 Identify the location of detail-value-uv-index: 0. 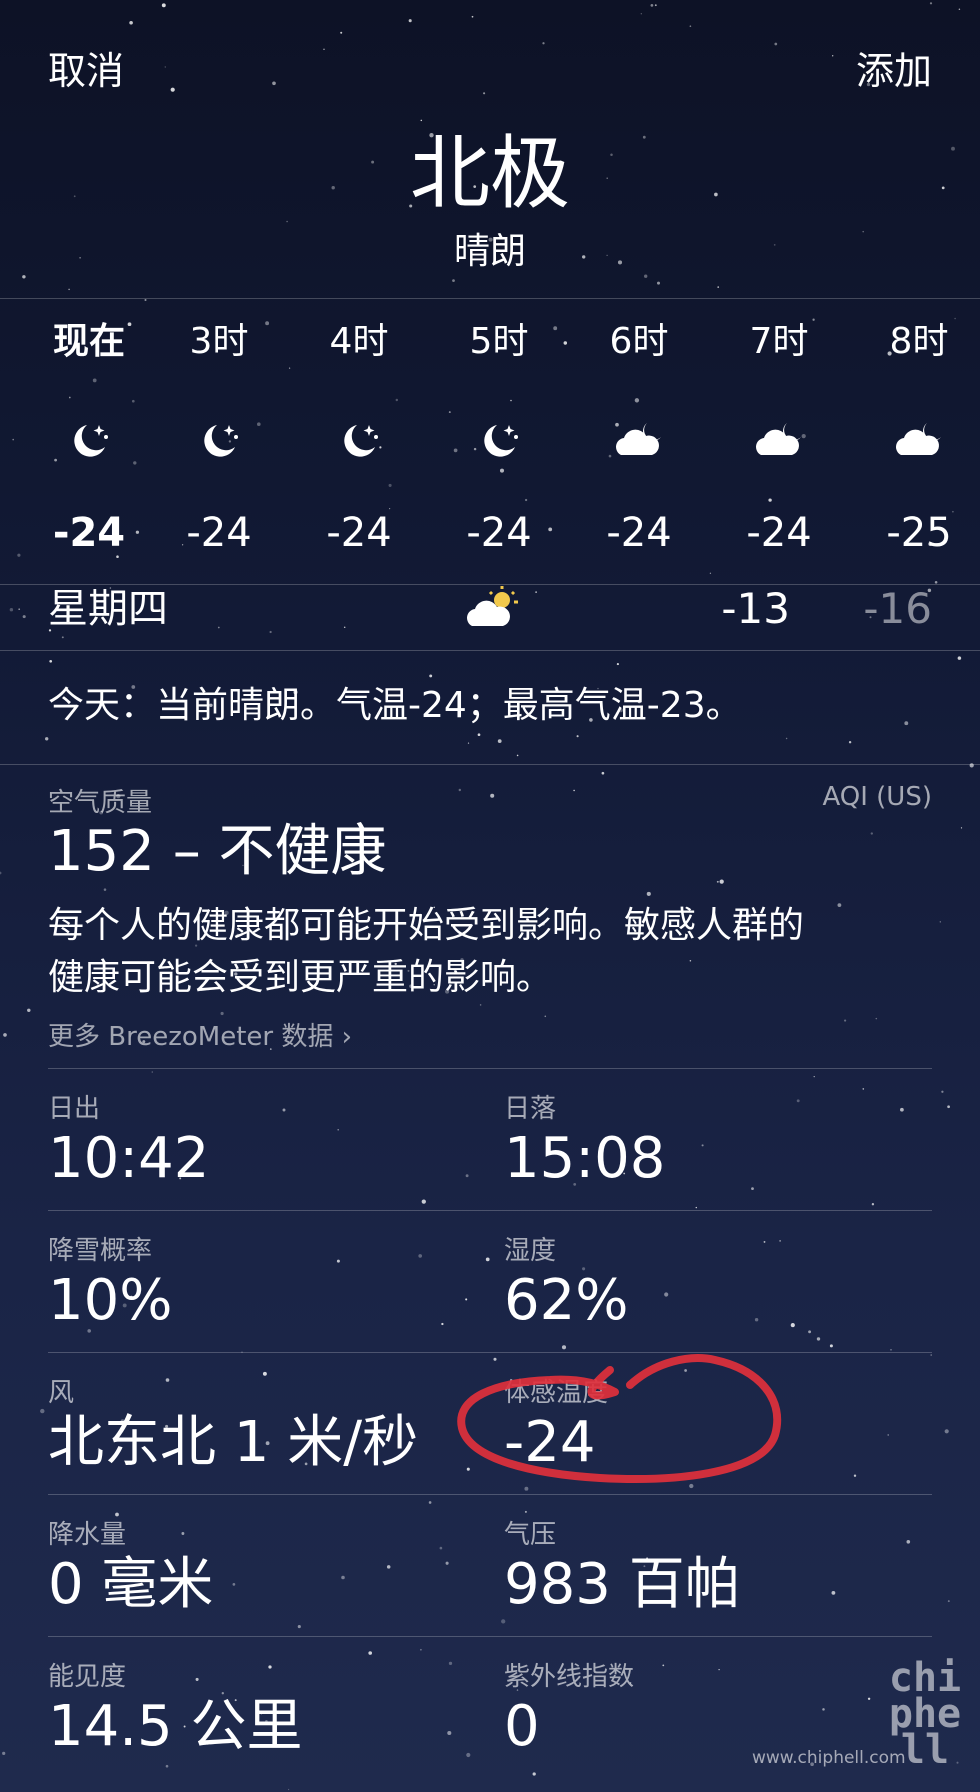
(522, 1726).